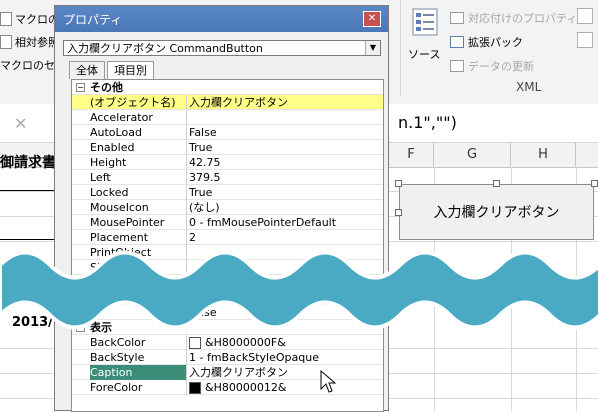  What do you see at coordinates (130, 70) in the screenshot?
I see `tab-categorized: 項目別` at bounding box center [130, 70].